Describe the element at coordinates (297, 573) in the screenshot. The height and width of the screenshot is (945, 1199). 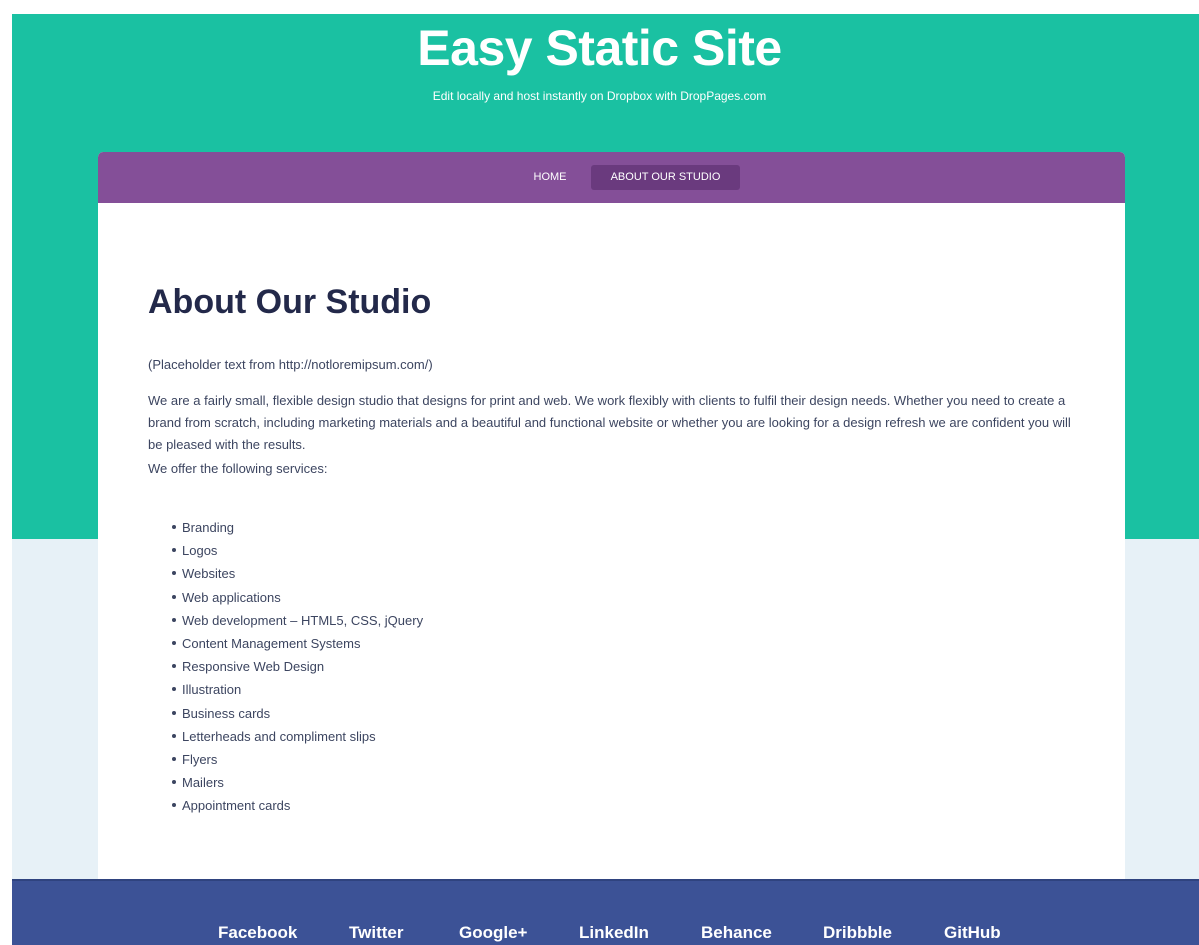
I see `list-item: Websites` at that location.